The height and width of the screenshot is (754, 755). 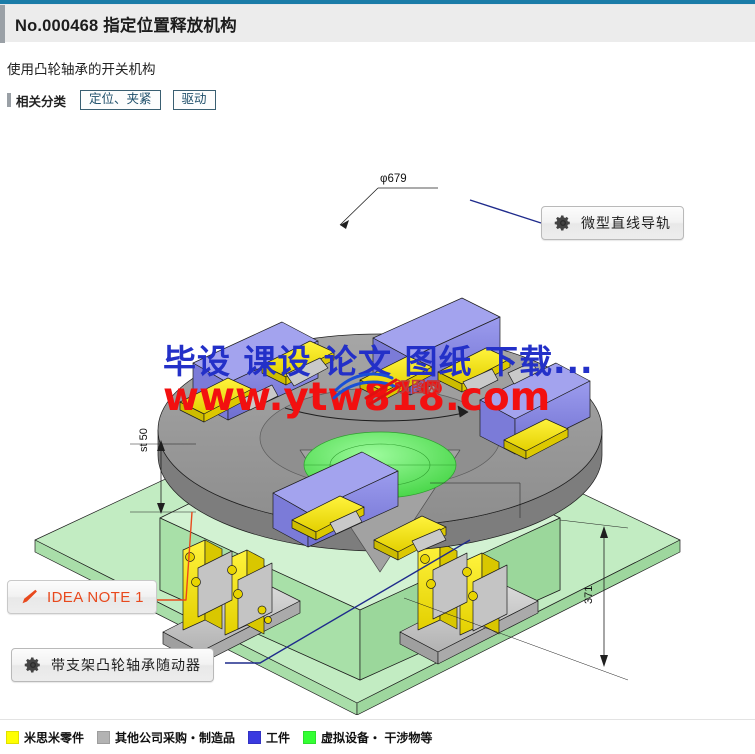 I want to click on legend-item-other: 其他公司采购・制造品, so click(x=166, y=737).